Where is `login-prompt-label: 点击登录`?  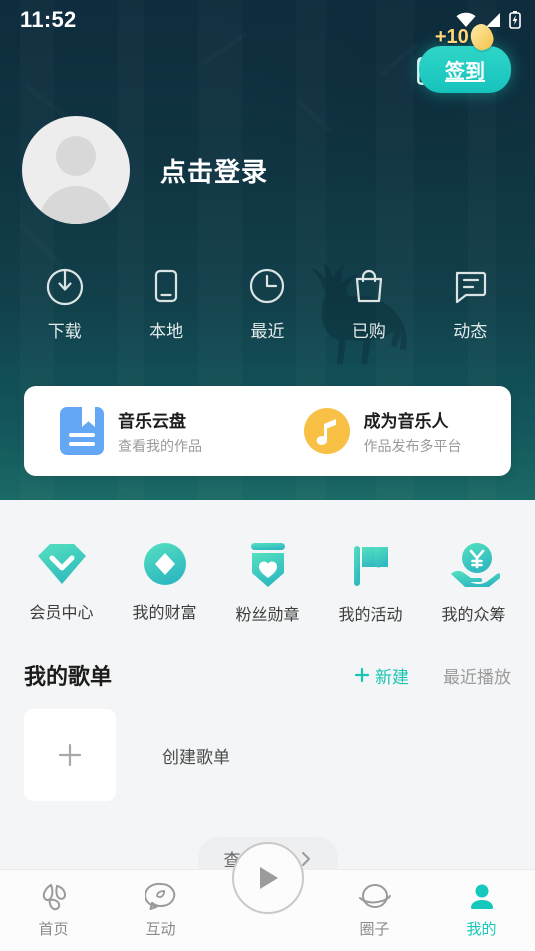
login-prompt-label: 点击登录 is located at coordinates (214, 170).